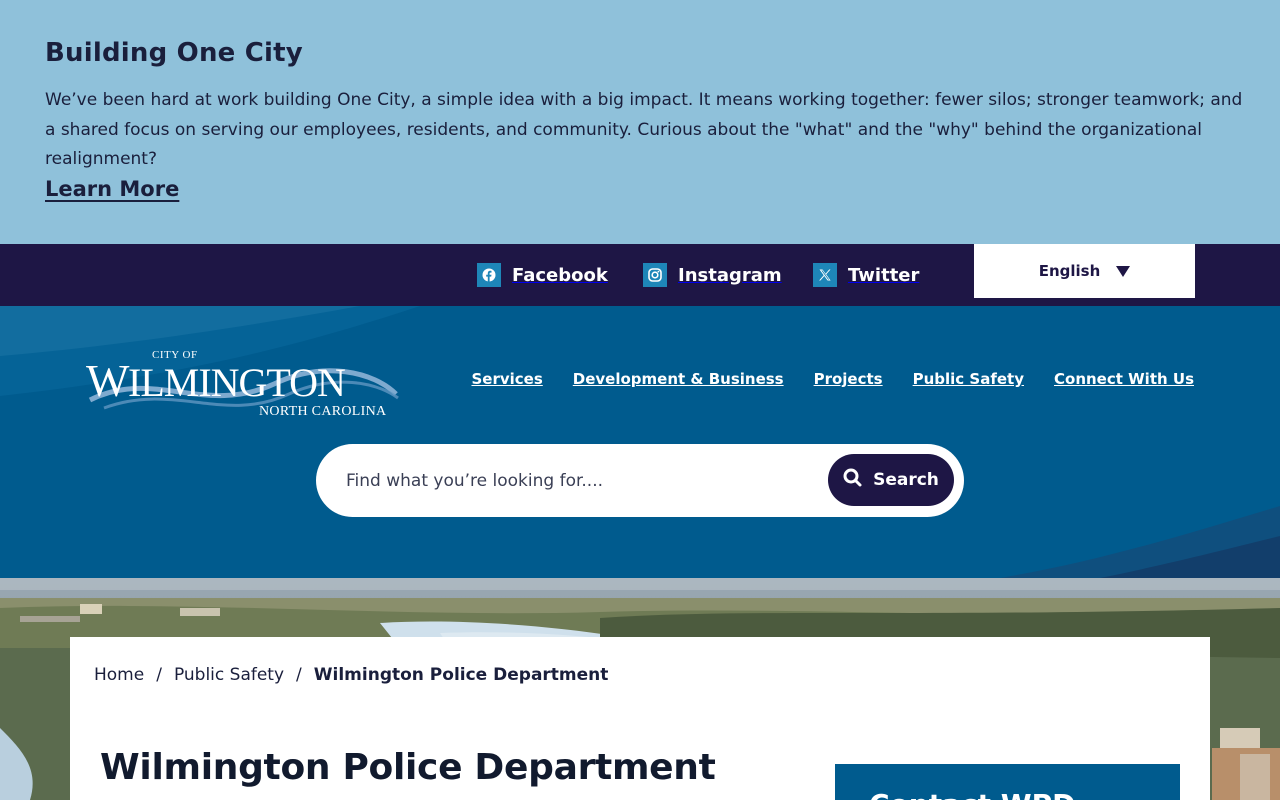 The image size is (1280, 800). I want to click on facebook-icon, so click(489, 275).